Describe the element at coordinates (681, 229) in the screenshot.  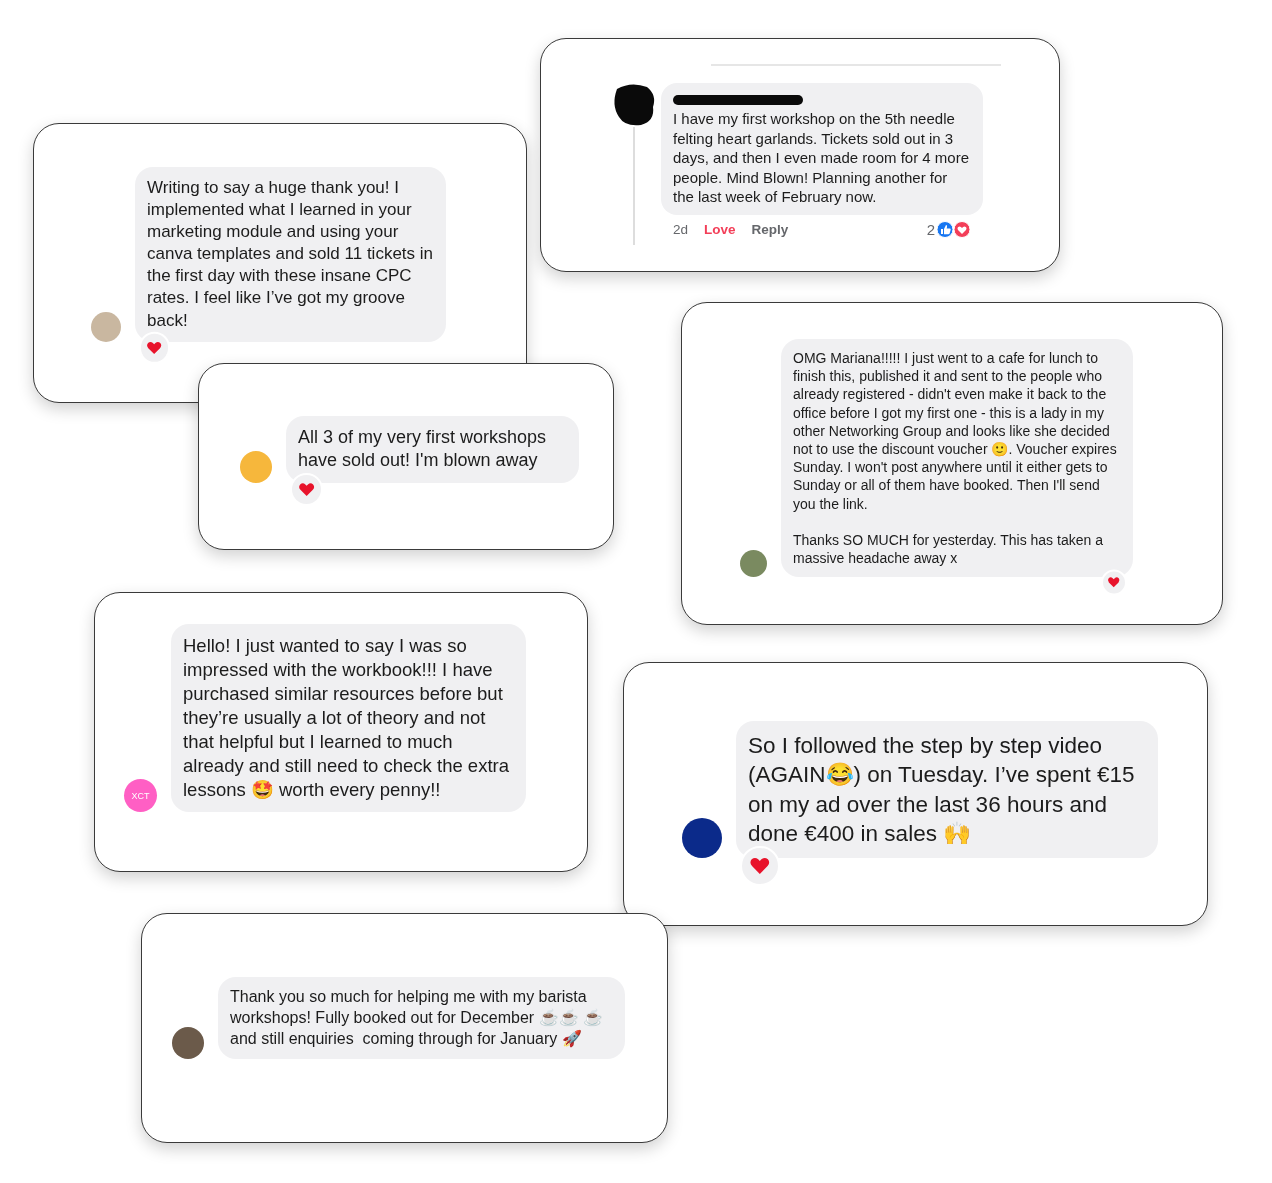
I see `comment-time: 2d` at that location.